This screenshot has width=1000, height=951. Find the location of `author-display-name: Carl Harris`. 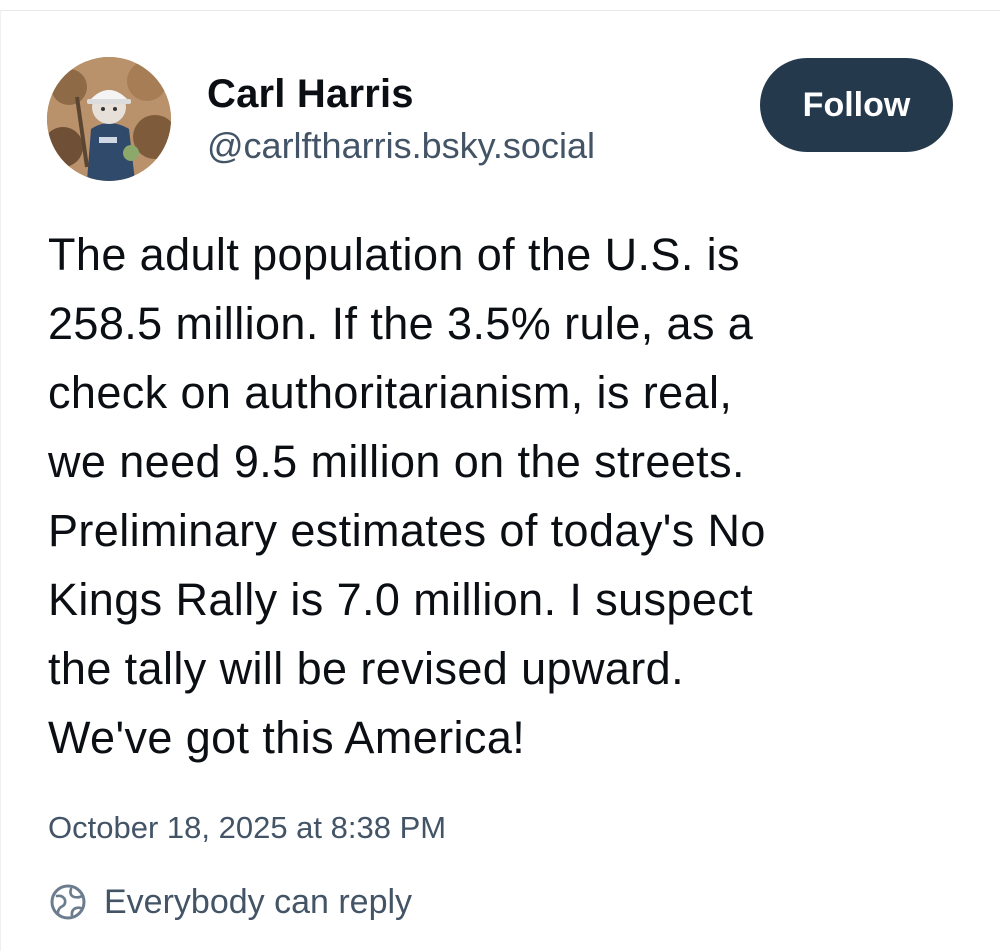

author-display-name: Carl Harris is located at coordinates (401, 94).